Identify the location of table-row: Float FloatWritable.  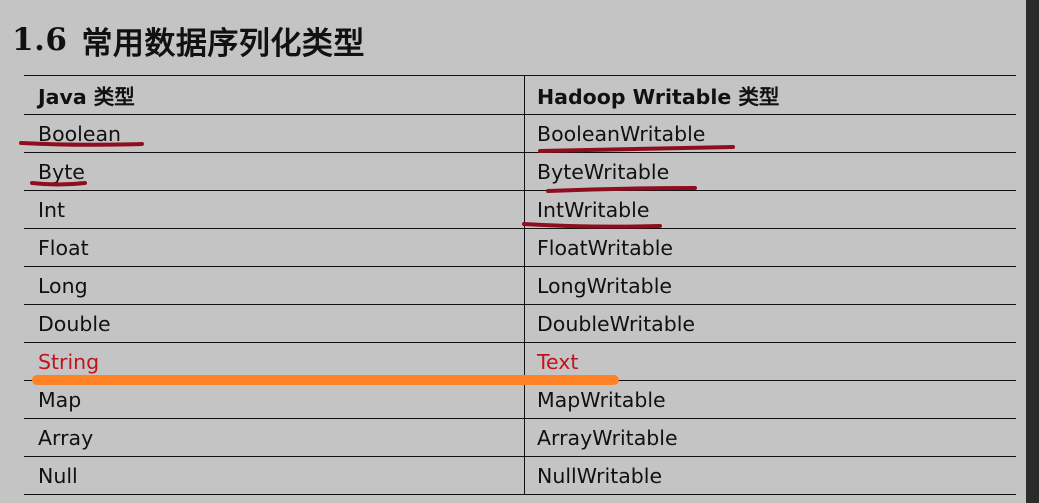
(520, 248).